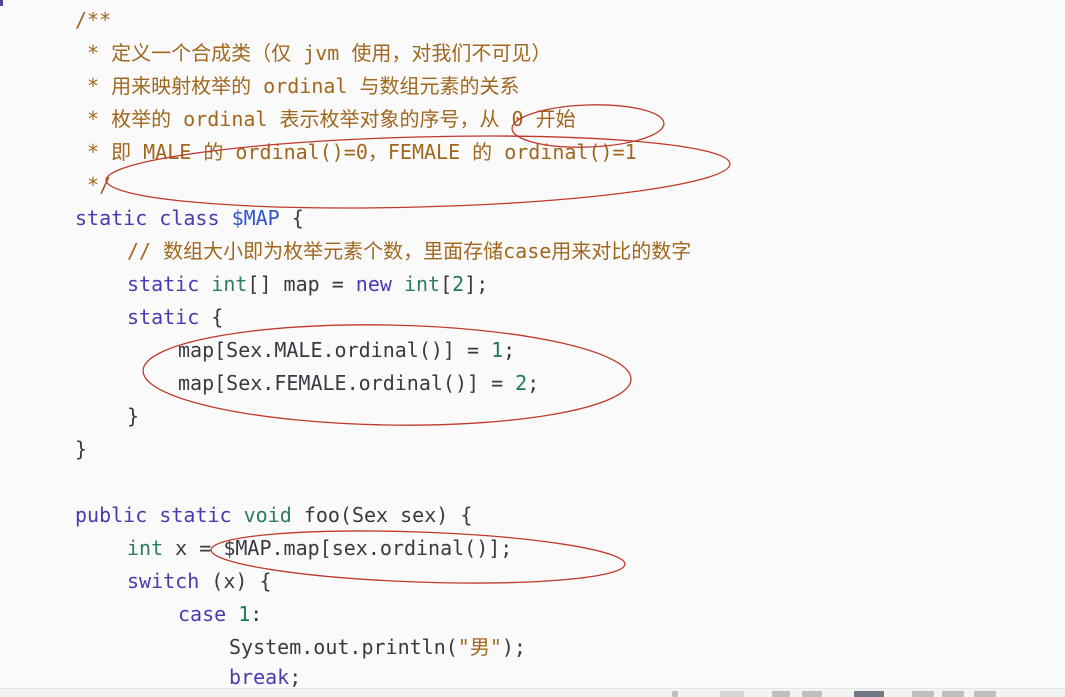 The image size is (1065, 697). I want to click on code-line-14: }, so click(81, 449).